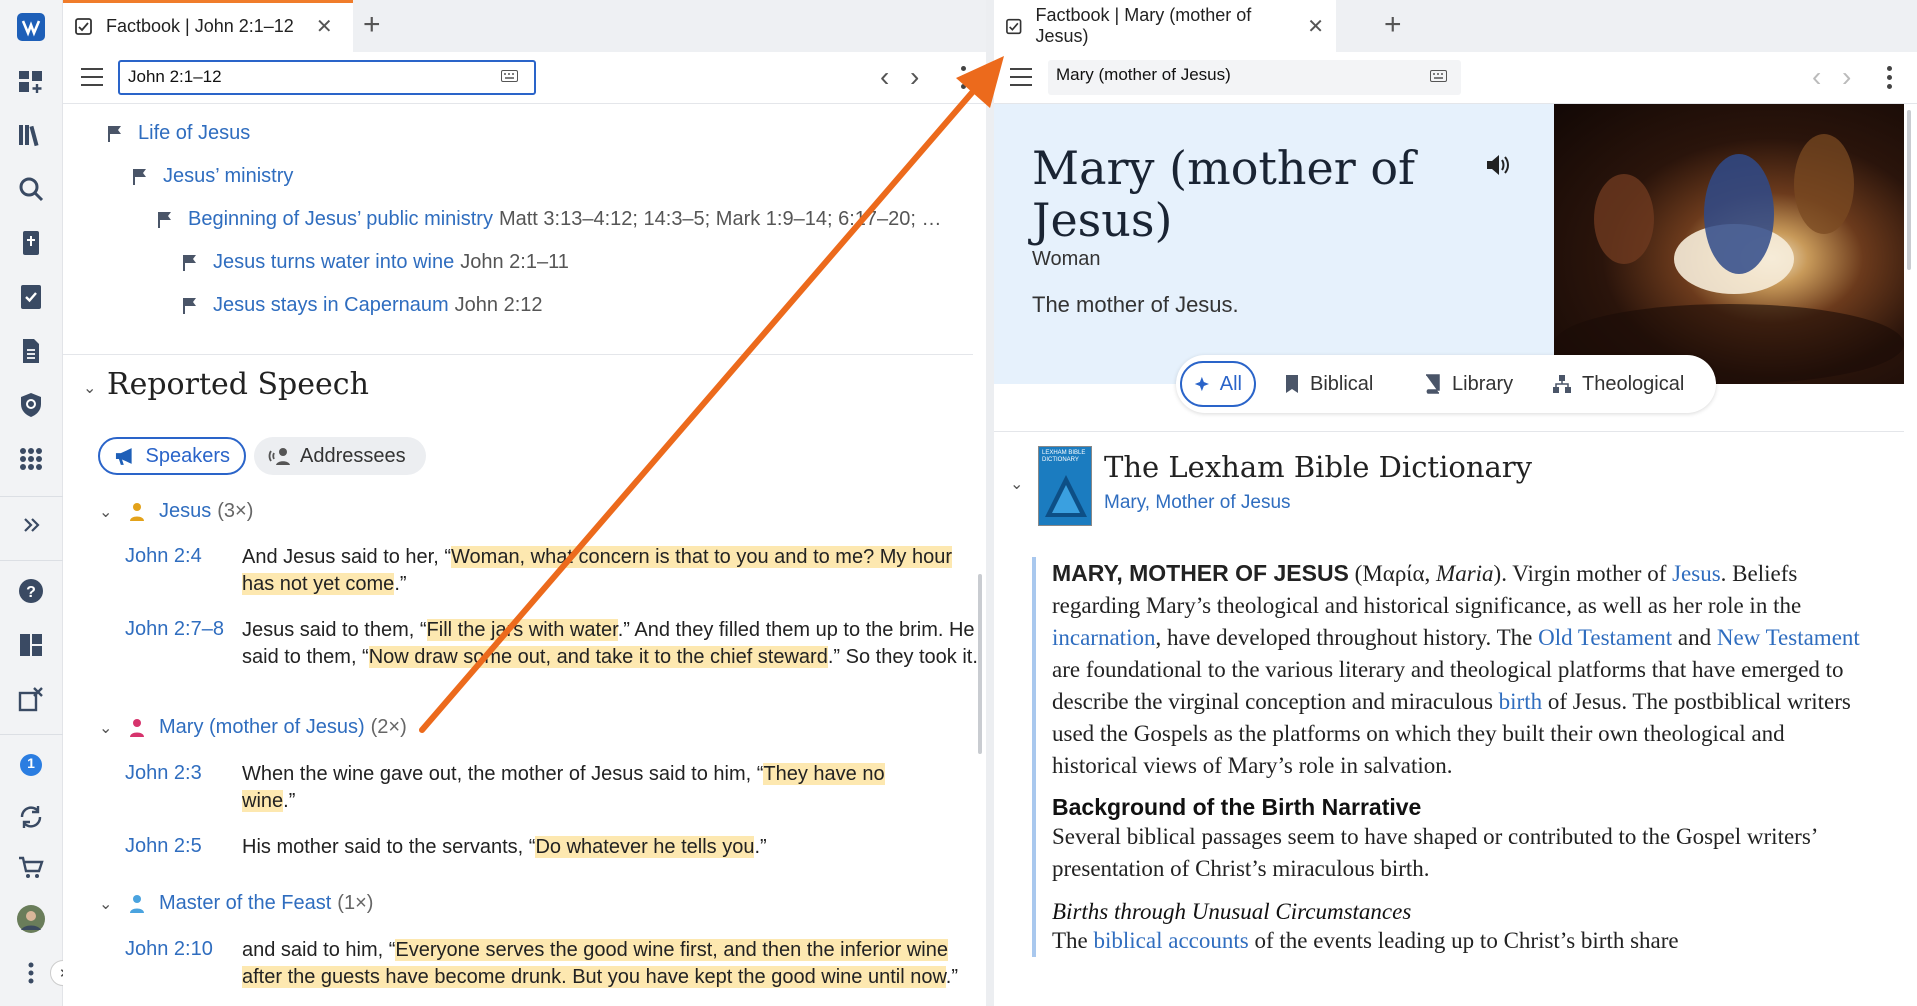 The height and width of the screenshot is (1006, 1917). Describe the element at coordinates (1433, 384) in the screenshot. I see `book-icon` at that location.